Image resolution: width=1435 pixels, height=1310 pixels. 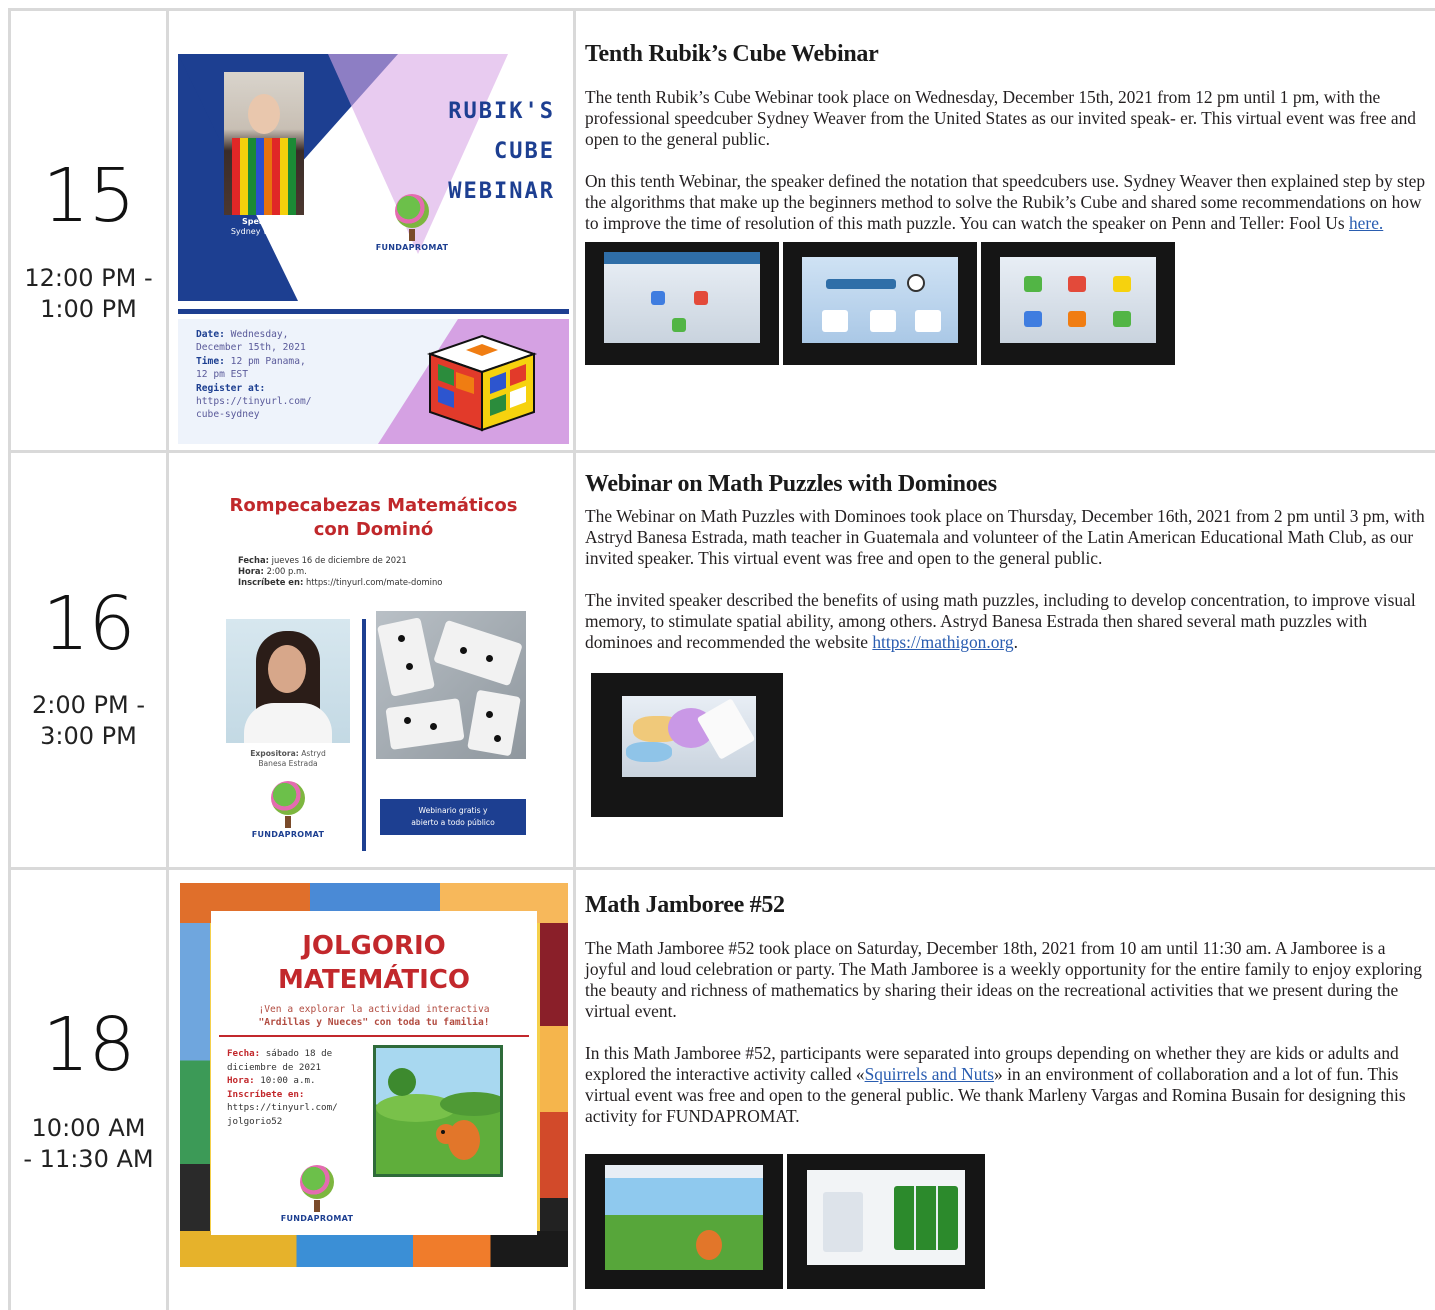 I want to click on poster-speaker: Expositora: Astryd Banesa Estrada, so click(x=288, y=759).